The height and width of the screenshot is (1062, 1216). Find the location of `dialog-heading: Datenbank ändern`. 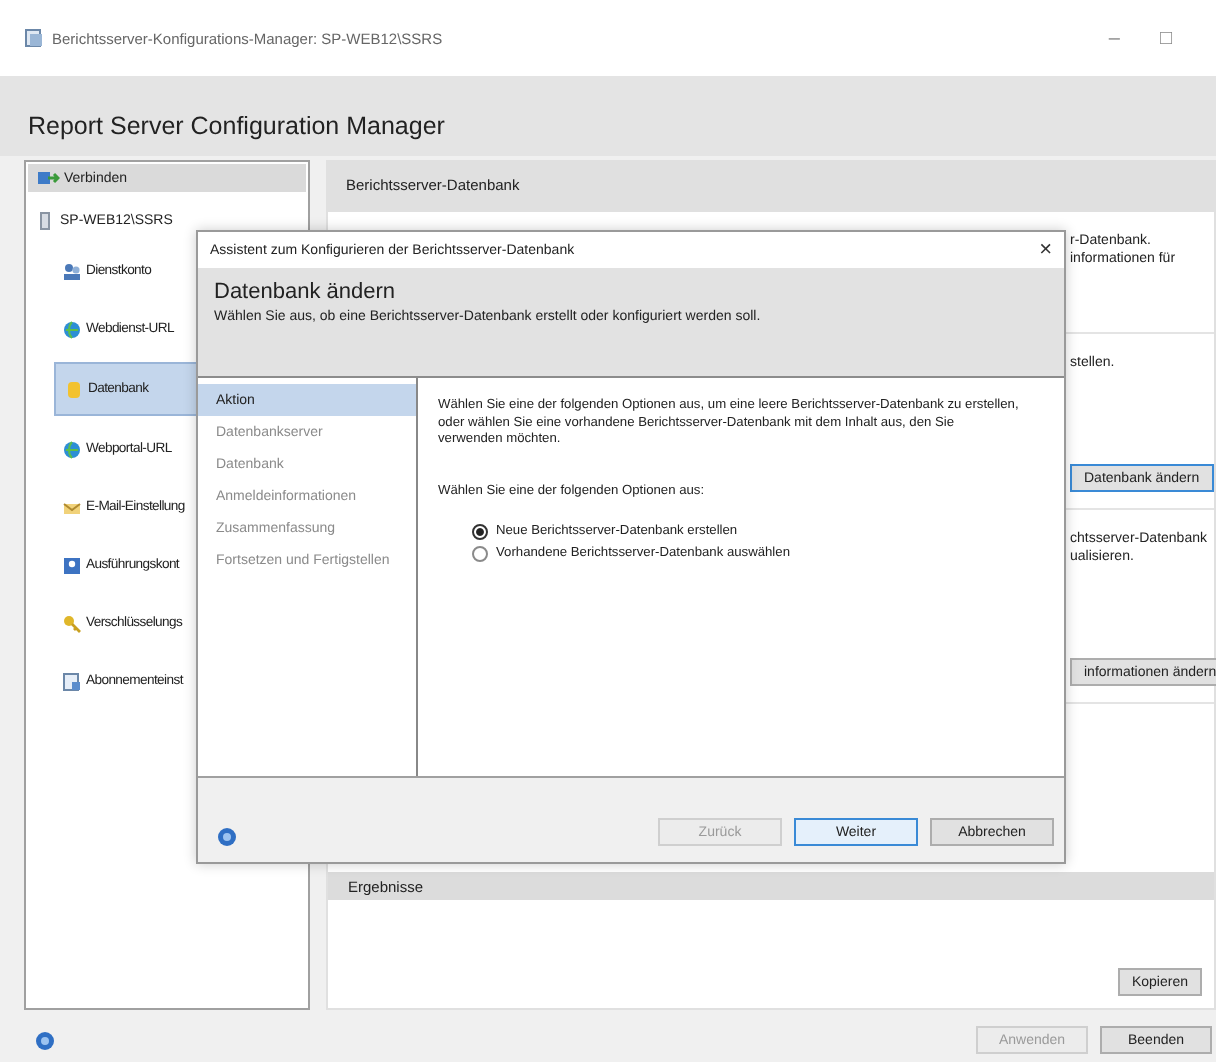

dialog-heading: Datenbank ändern is located at coordinates (306, 292).